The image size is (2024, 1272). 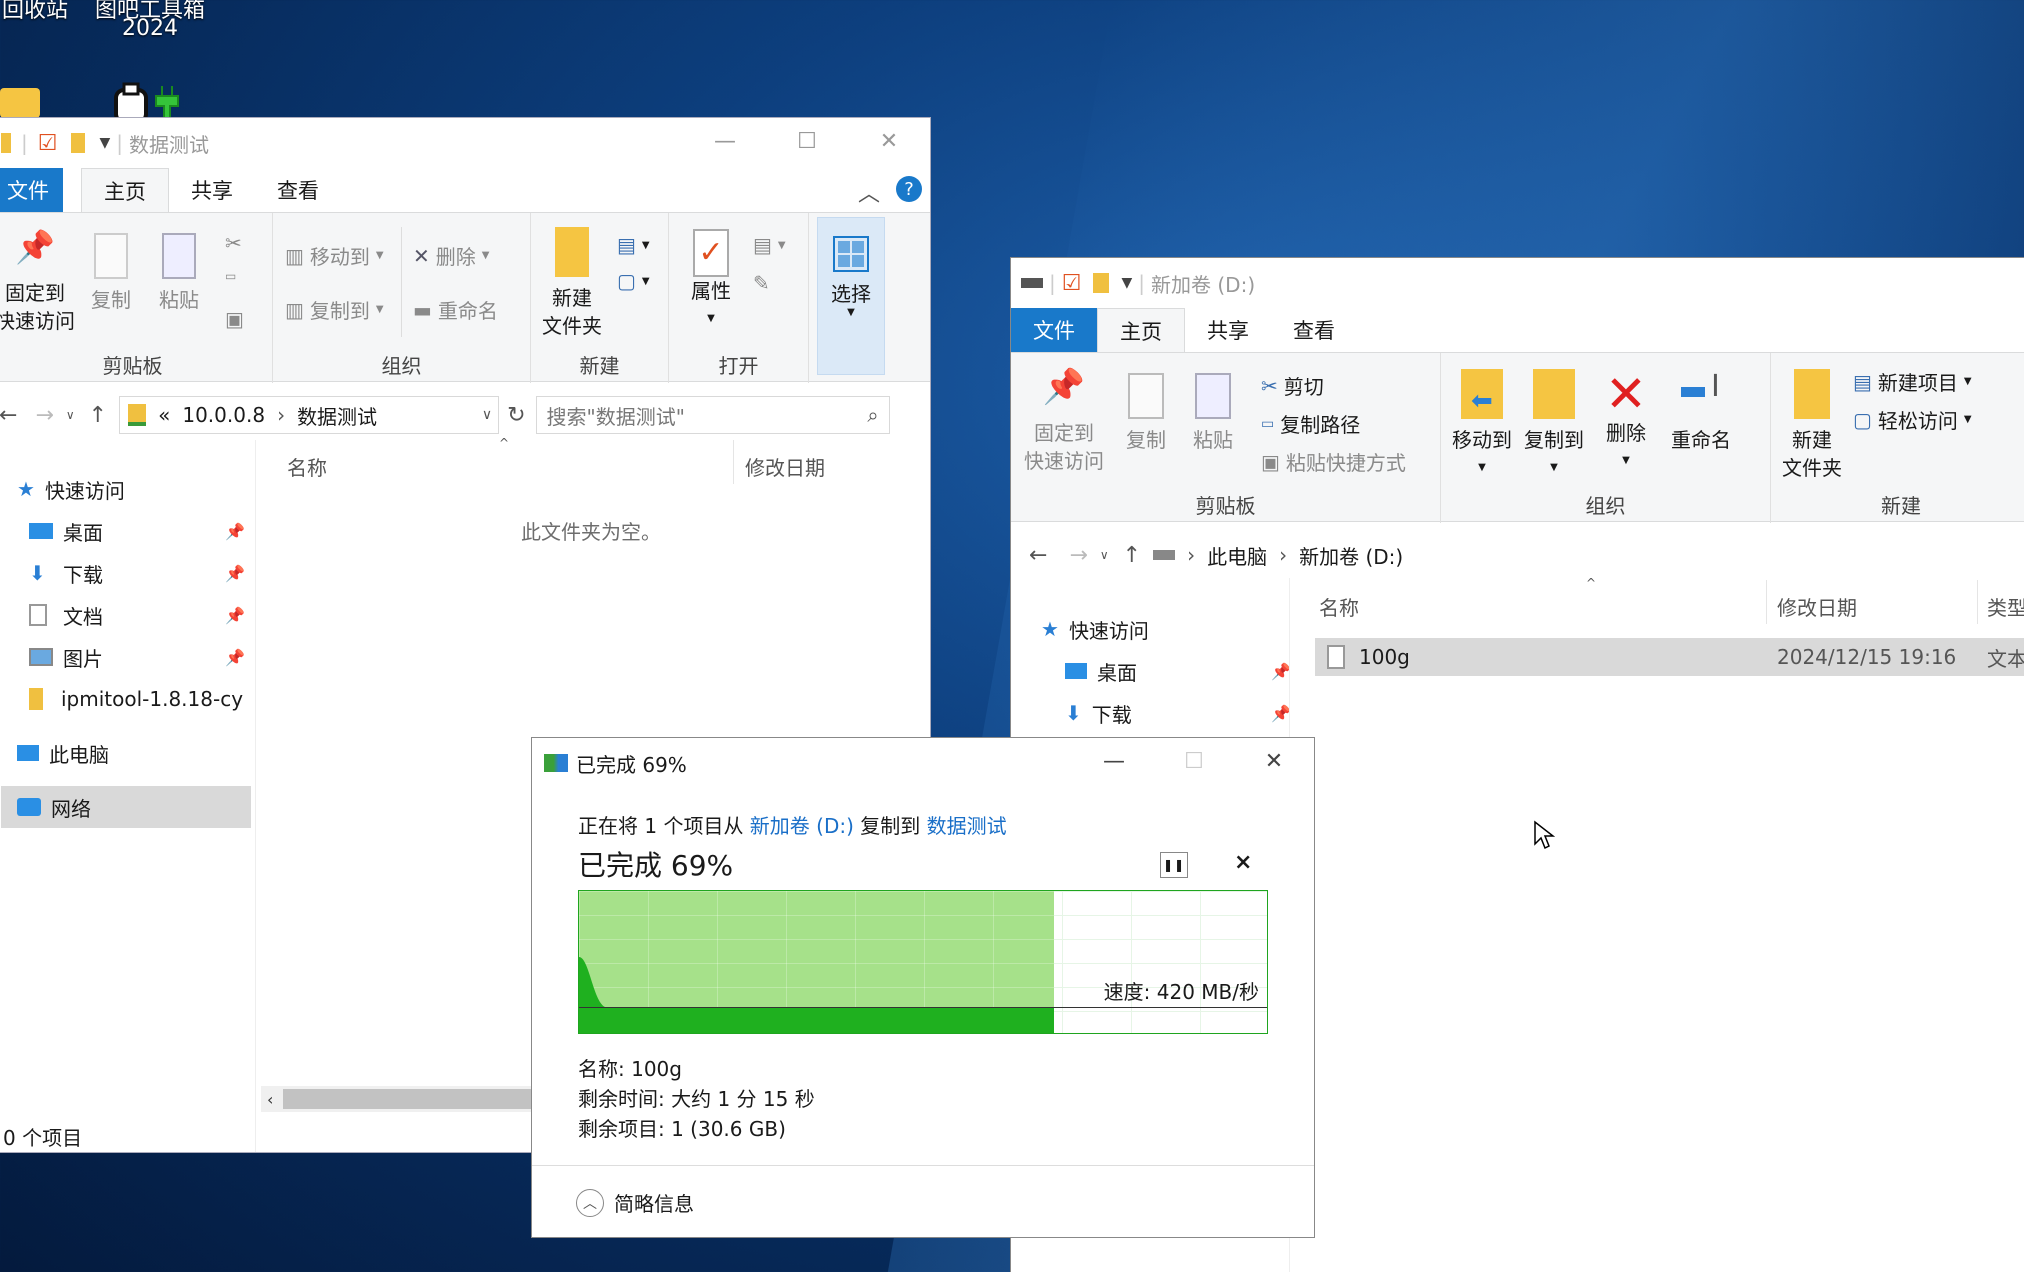 What do you see at coordinates (635, 1202) in the screenshot?
I see `fewer-details-button: ︿ 简略信息` at bounding box center [635, 1202].